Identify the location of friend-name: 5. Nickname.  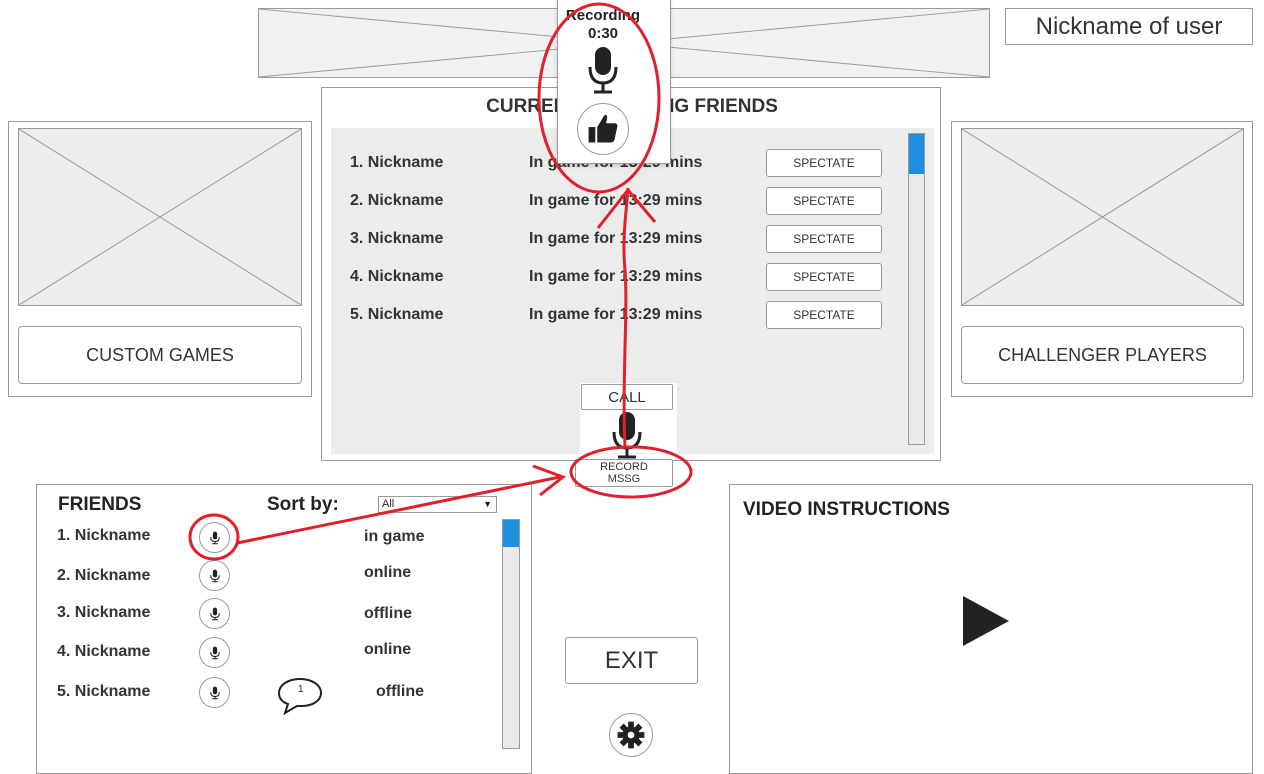
(104, 691).